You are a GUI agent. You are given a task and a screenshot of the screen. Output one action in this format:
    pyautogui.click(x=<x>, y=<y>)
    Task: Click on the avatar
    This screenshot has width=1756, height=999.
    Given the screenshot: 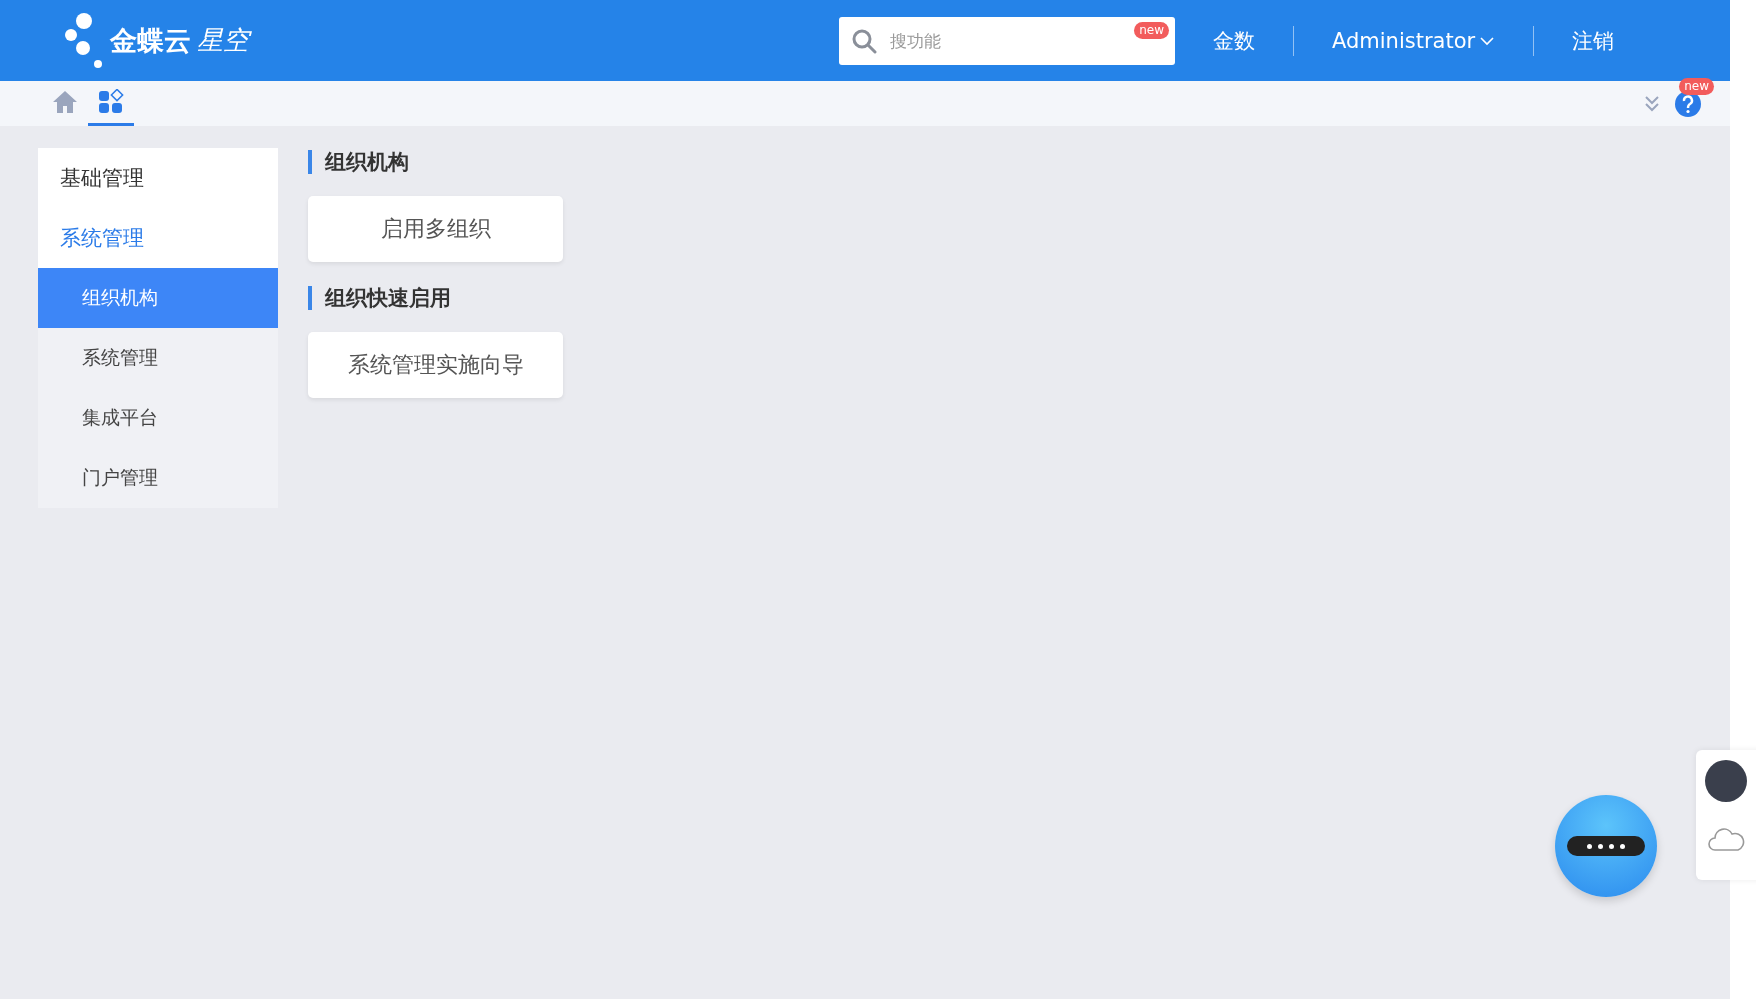 What is the action you would take?
    pyautogui.click(x=1726, y=781)
    